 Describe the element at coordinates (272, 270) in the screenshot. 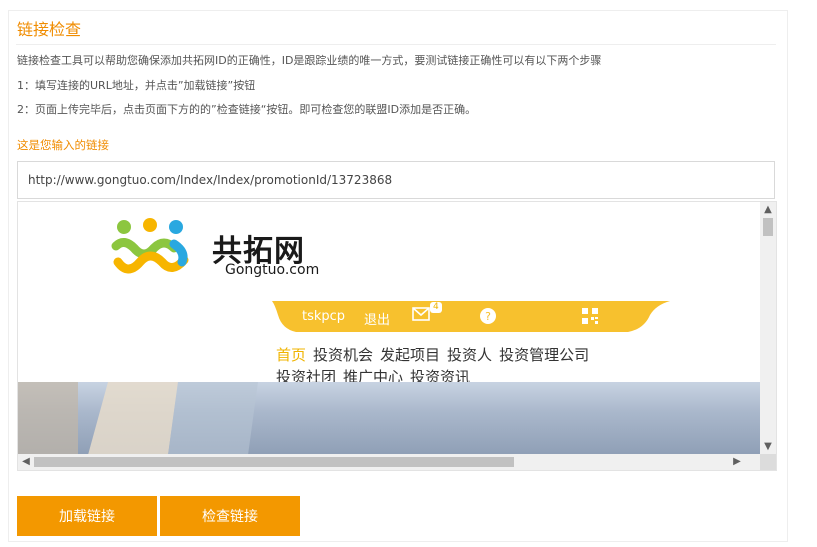

I see `logo-subtitle: Gongtuo.com` at that location.